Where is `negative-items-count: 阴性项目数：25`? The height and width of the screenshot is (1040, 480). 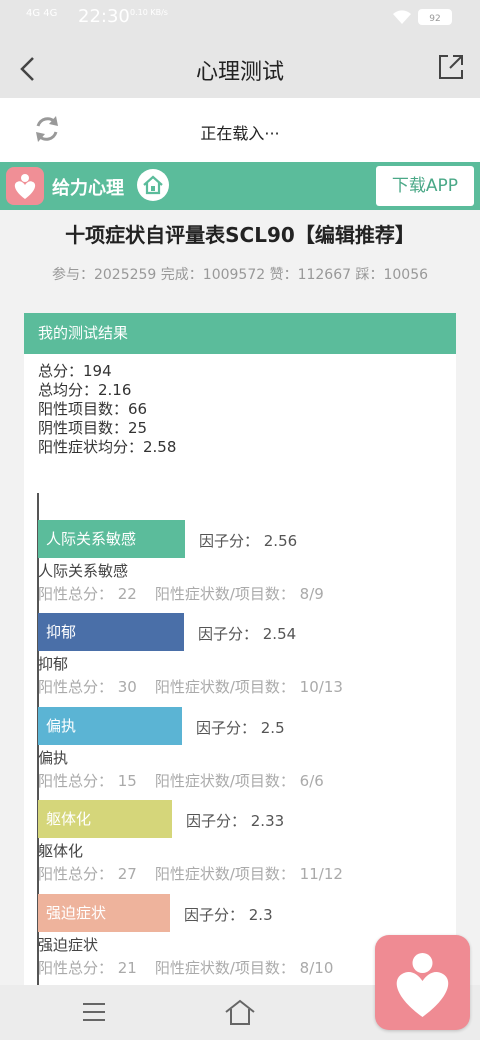
negative-items-count: 阴性项目数：25 is located at coordinates (93, 428).